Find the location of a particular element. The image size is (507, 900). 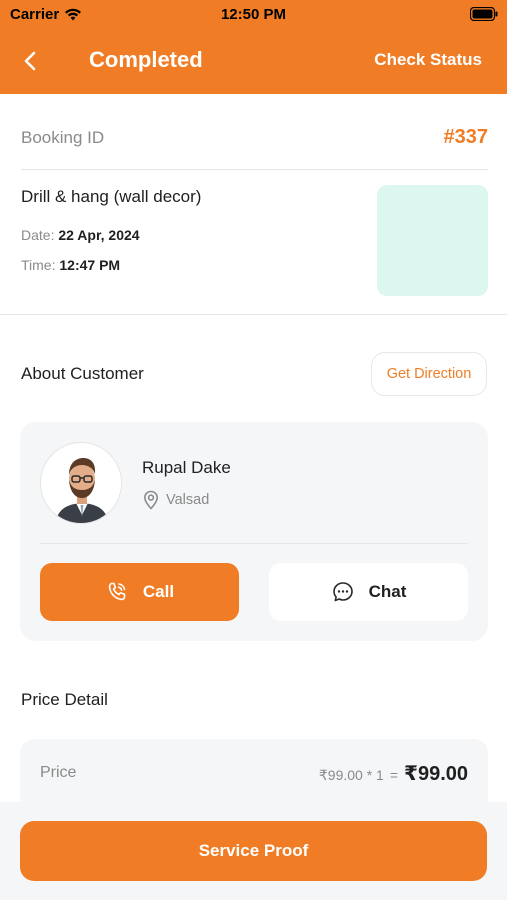

service-proof-button: Service Proof is located at coordinates (253, 851).